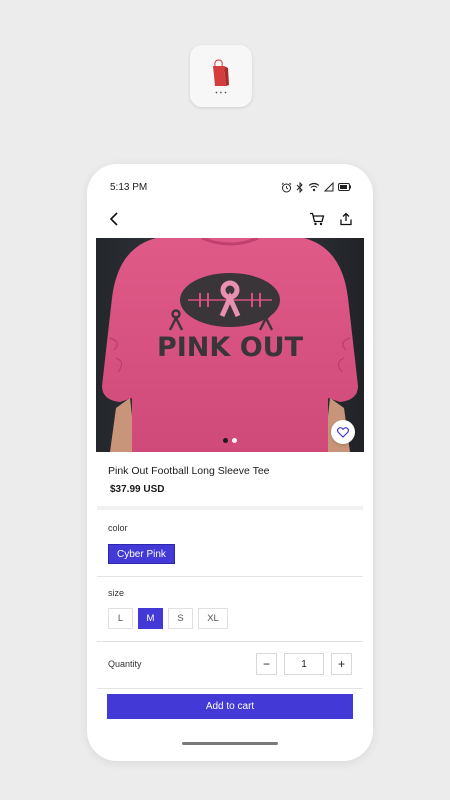 The height and width of the screenshot is (800, 450). I want to click on color-option-selected: Cyber Pink, so click(141, 554).